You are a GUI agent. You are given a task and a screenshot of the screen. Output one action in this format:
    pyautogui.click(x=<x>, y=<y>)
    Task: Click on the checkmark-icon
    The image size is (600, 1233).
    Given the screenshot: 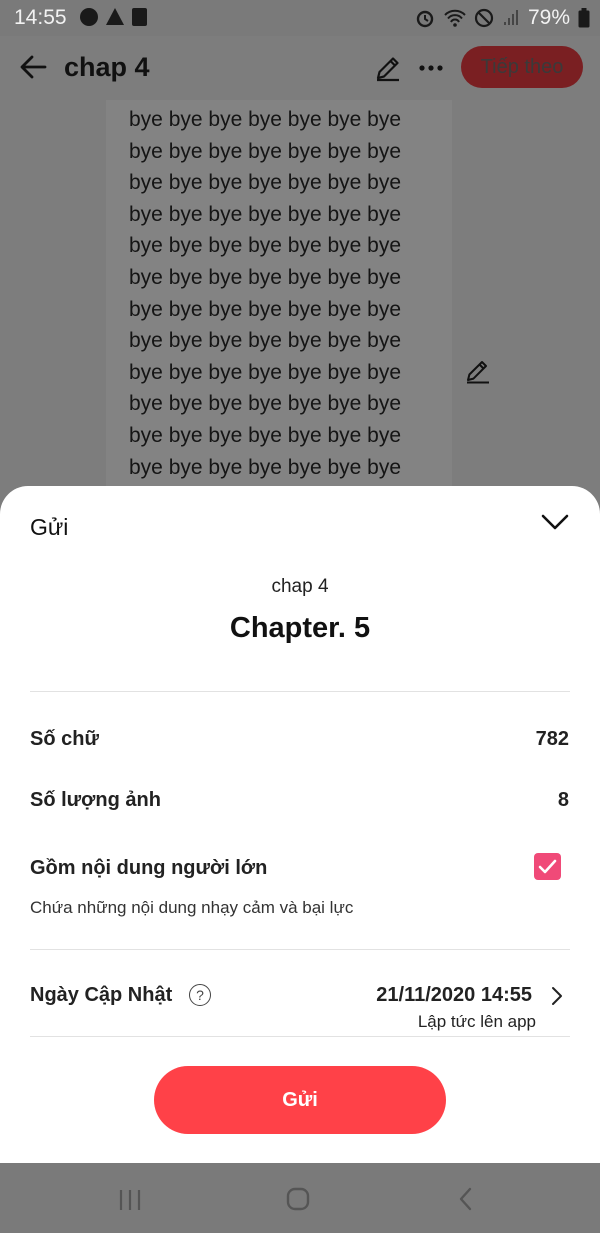 What is the action you would take?
    pyautogui.click(x=547, y=866)
    